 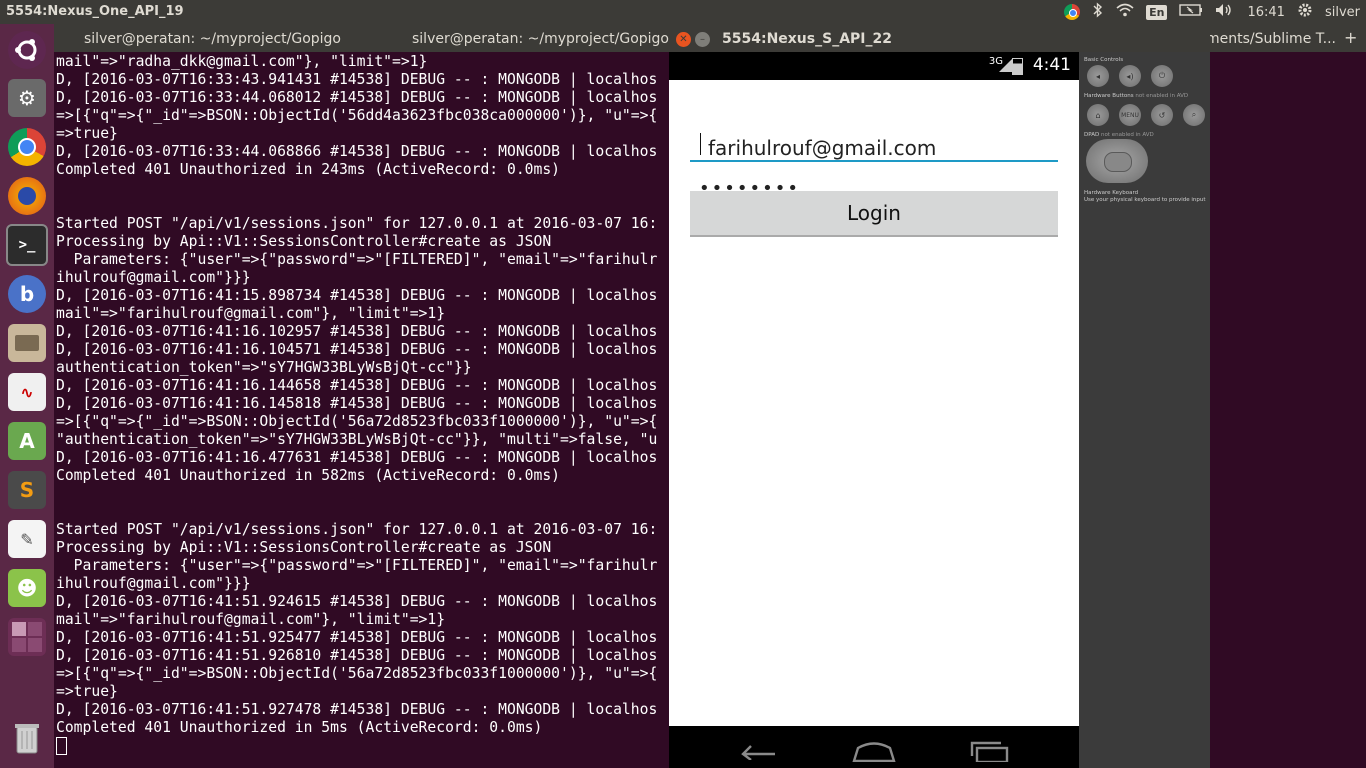 I want to click on status-time: 4:41, so click(x=1051, y=65).